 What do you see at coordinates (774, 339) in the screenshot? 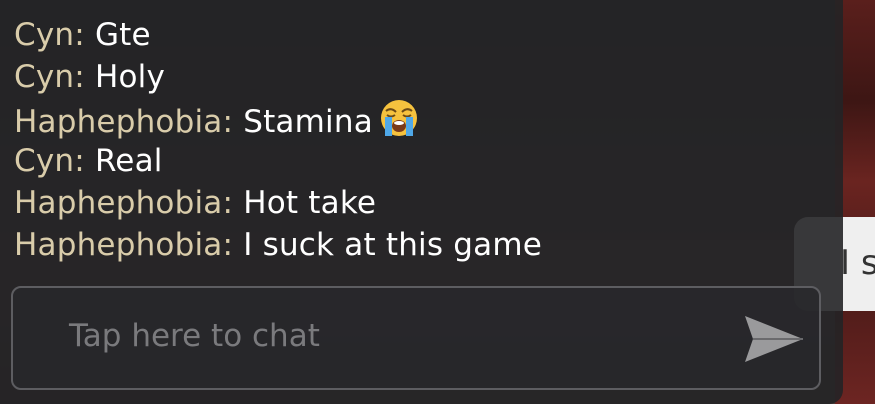
I see `send-arrow-icon` at bounding box center [774, 339].